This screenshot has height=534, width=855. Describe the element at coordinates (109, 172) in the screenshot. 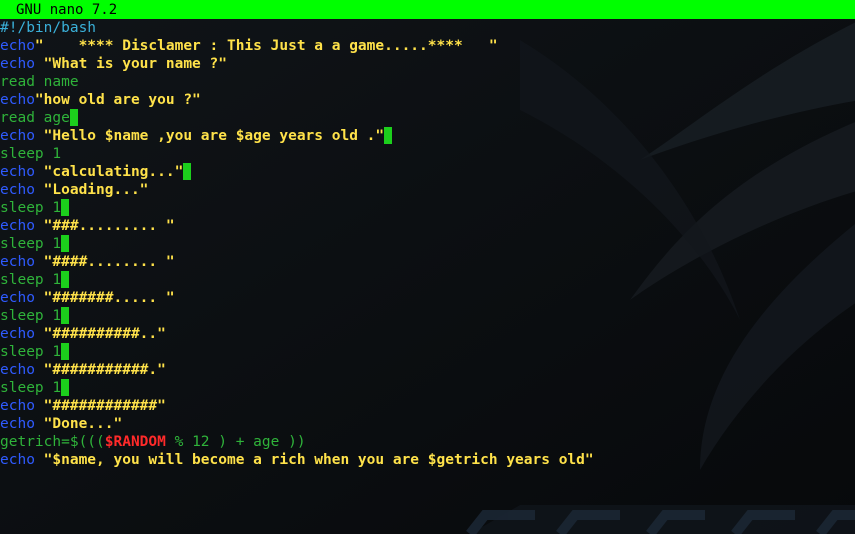

I see `code-token: "calculating..."` at that location.